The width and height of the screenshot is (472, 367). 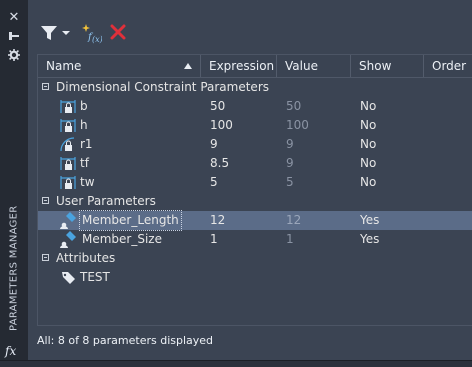 I want to click on autohide-icon, so click(x=14, y=37).